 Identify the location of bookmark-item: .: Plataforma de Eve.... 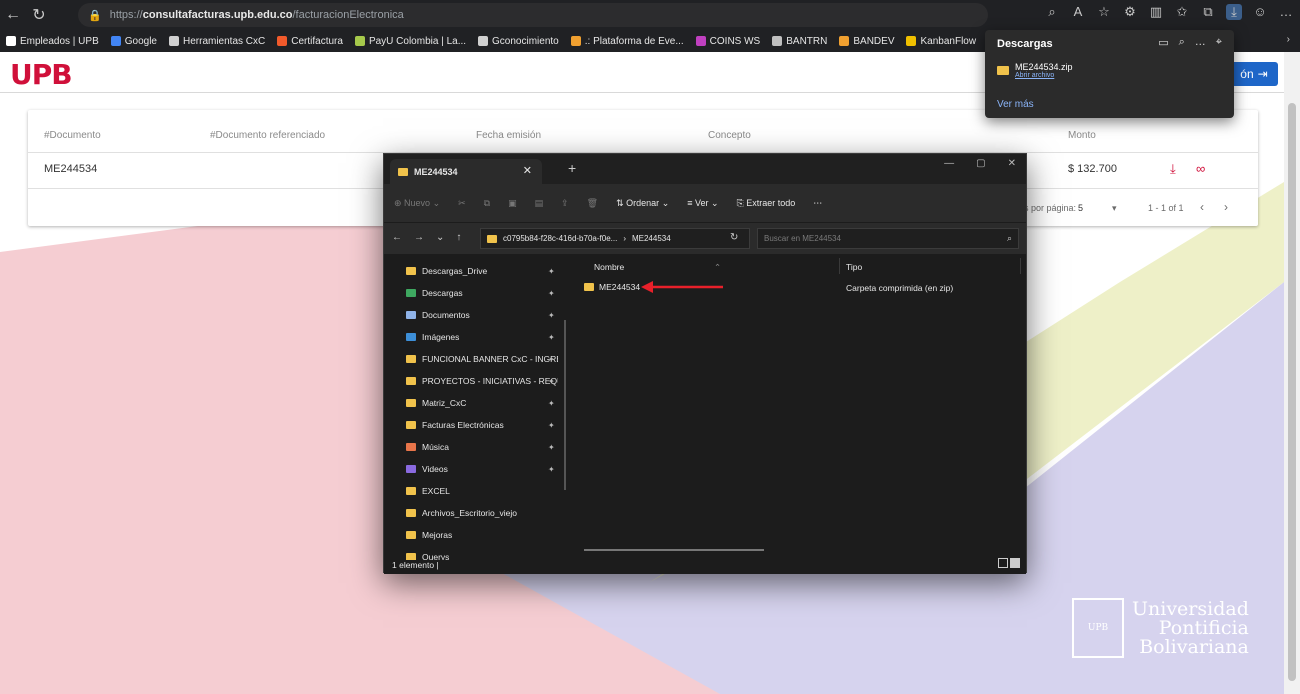
(627, 41).